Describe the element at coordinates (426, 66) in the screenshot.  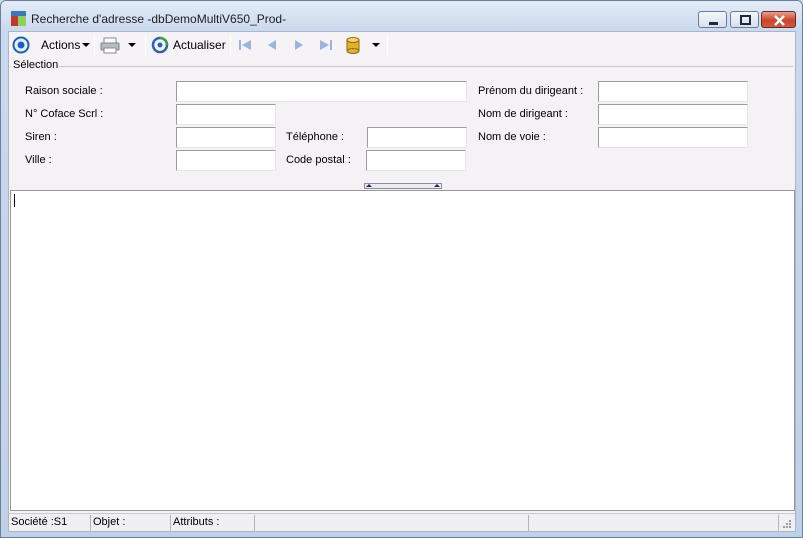
I see `selection-group-divider` at that location.